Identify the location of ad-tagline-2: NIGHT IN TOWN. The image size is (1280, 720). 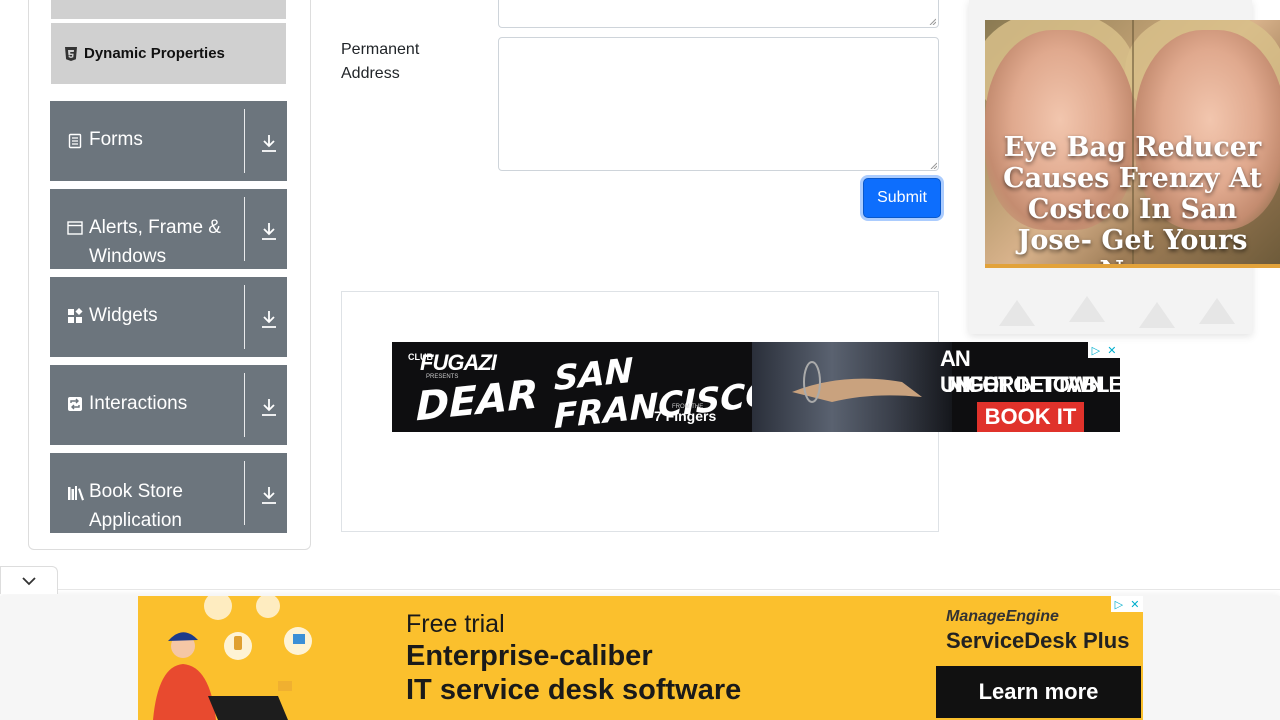
(1025, 384).